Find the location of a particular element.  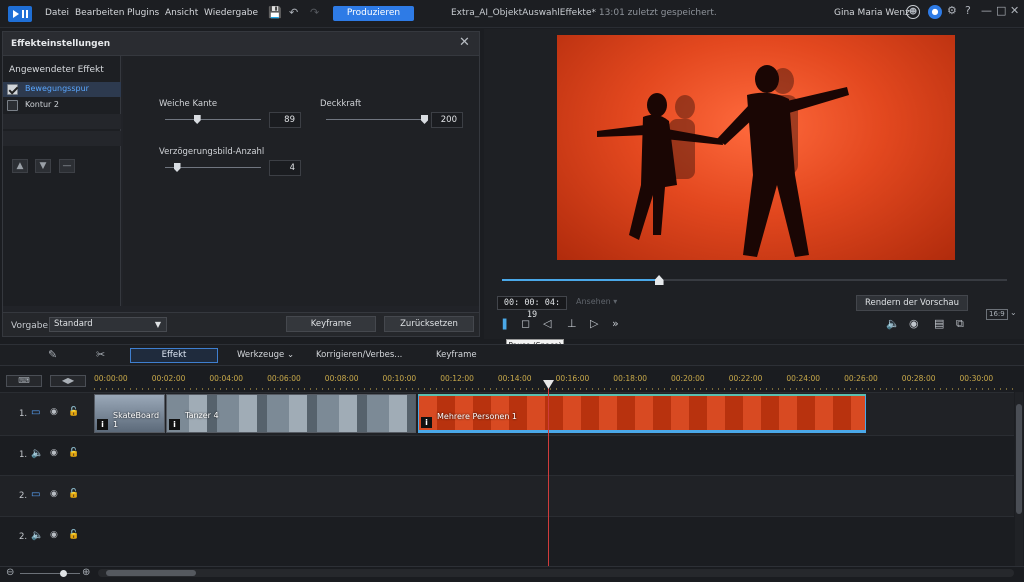

video-track-icon: ▭ is located at coordinates (36, 494).